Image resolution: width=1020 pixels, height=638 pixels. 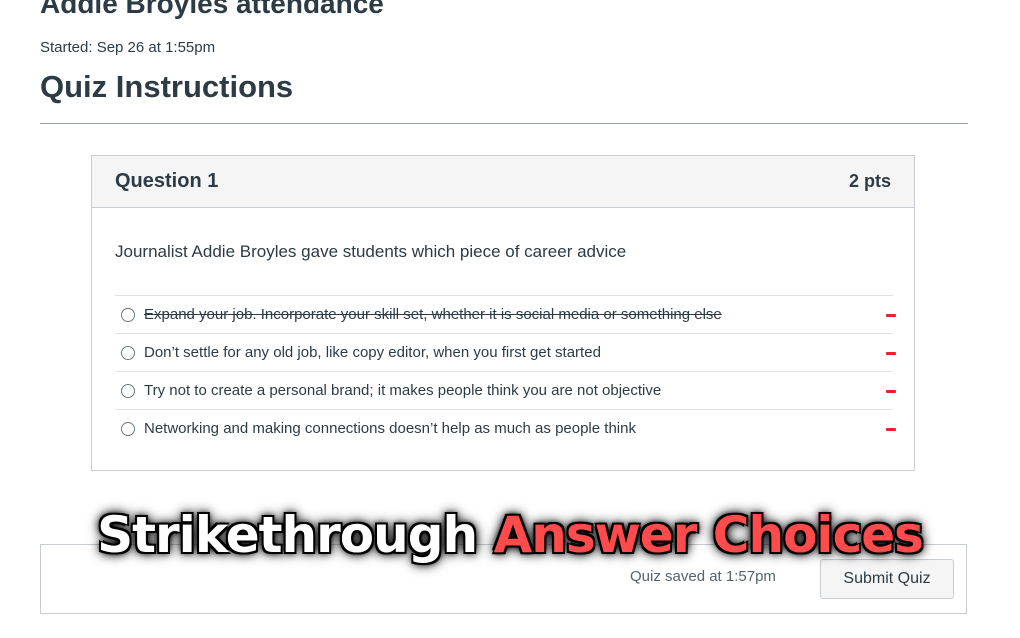 What do you see at coordinates (128, 47) in the screenshot?
I see `started-timestamp: Started: Sep 26 at 1:55pm` at bounding box center [128, 47].